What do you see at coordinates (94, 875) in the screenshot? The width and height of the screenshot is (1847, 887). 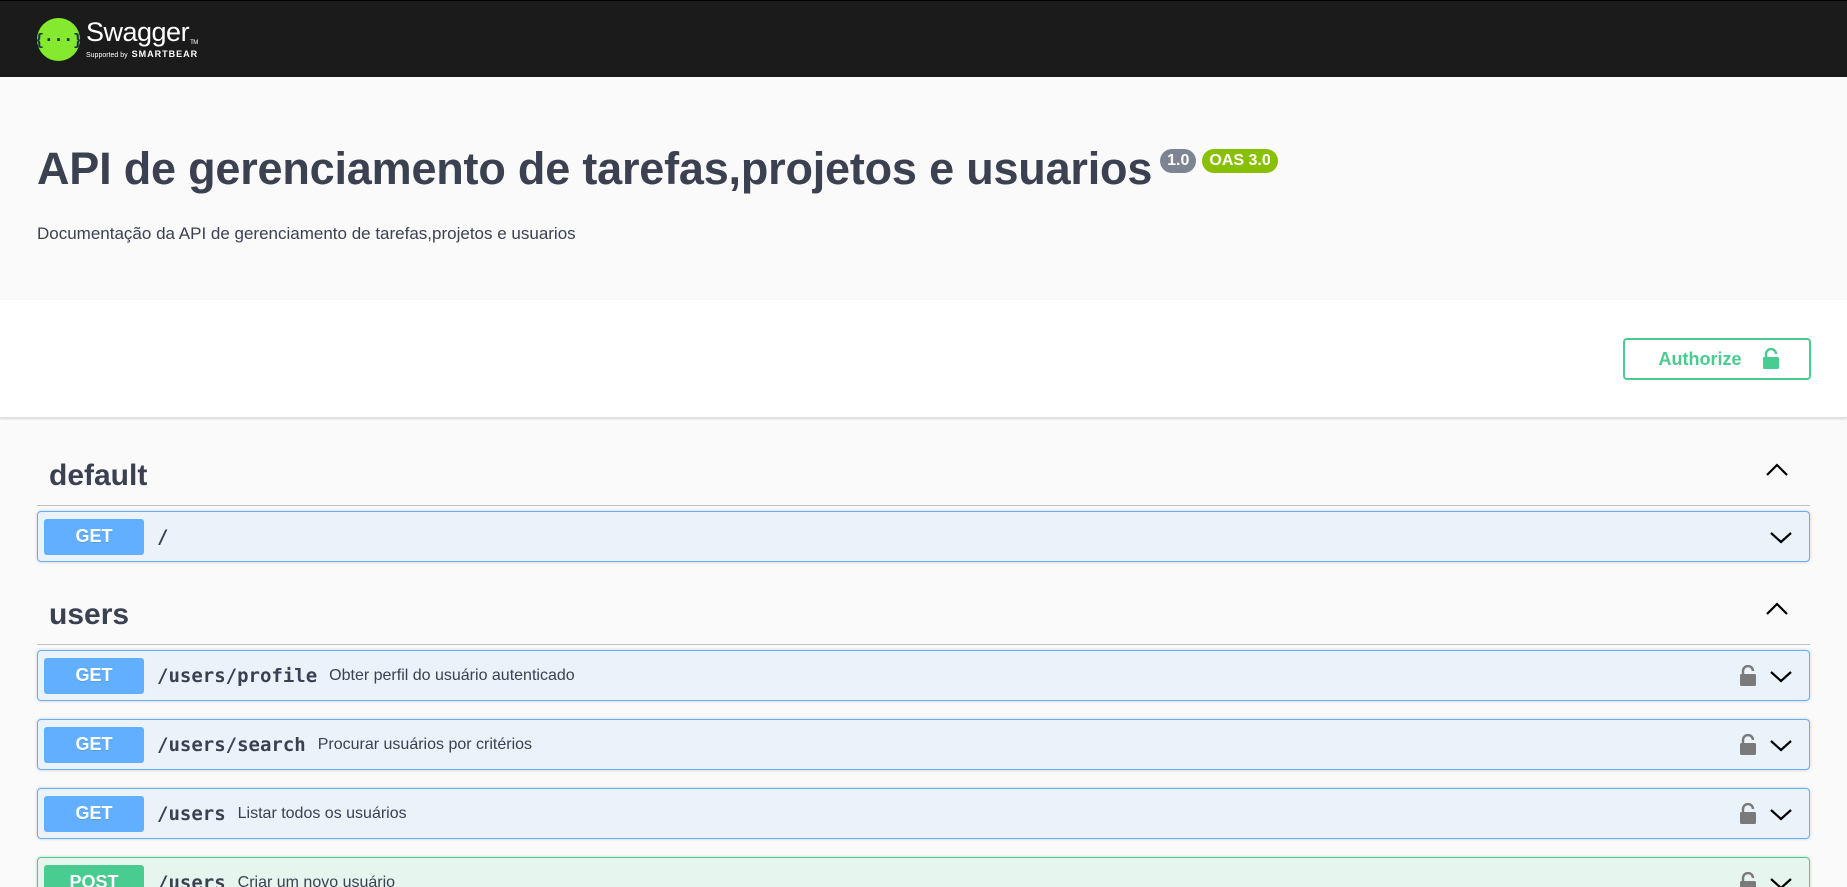 I see `method-badge: POST` at bounding box center [94, 875].